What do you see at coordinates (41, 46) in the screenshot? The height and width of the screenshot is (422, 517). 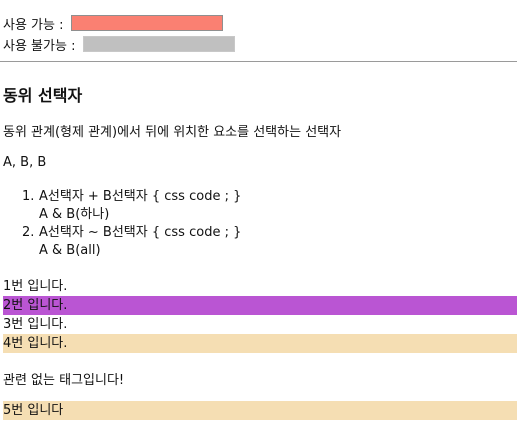 I see `disabled-input-label: 사용 불가능 :` at bounding box center [41, 46].